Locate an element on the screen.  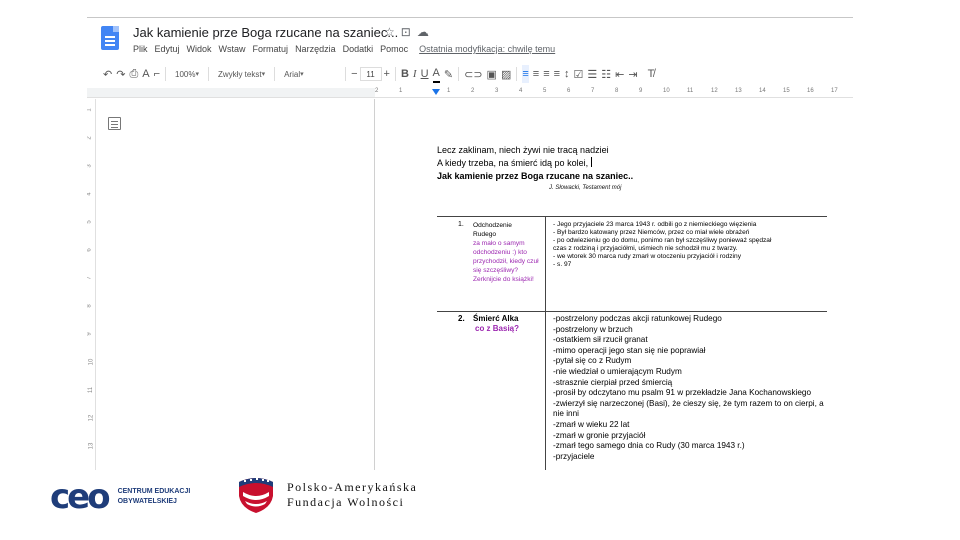
move-folder-icon: ⊡ is located at coordinates (406, 32).